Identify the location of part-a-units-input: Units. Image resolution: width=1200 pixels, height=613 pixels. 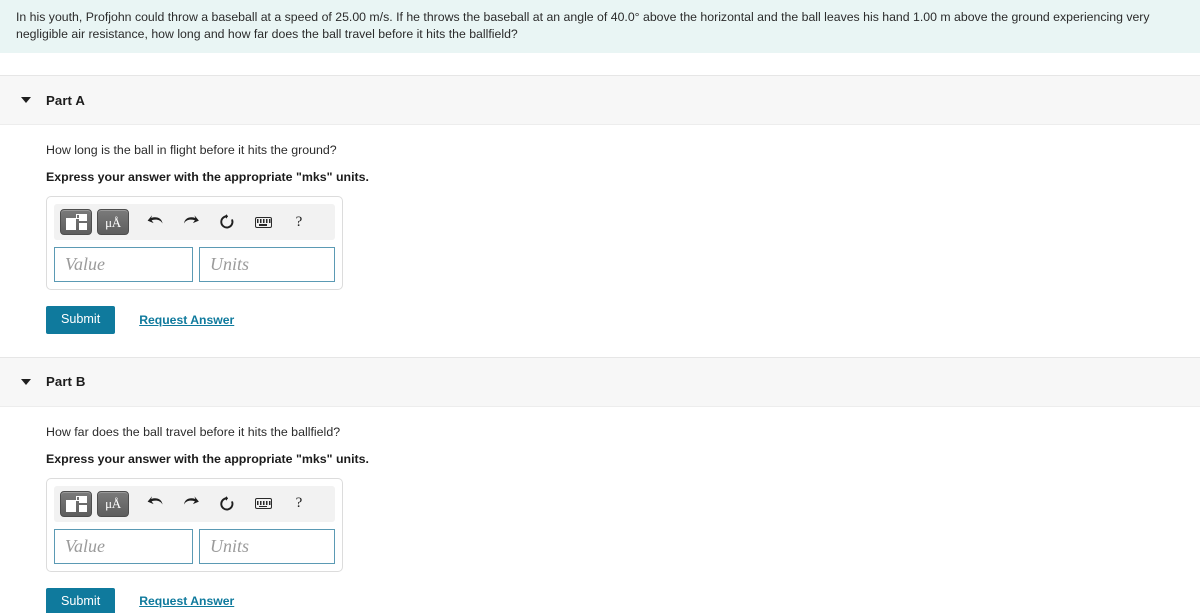
(267, 264).